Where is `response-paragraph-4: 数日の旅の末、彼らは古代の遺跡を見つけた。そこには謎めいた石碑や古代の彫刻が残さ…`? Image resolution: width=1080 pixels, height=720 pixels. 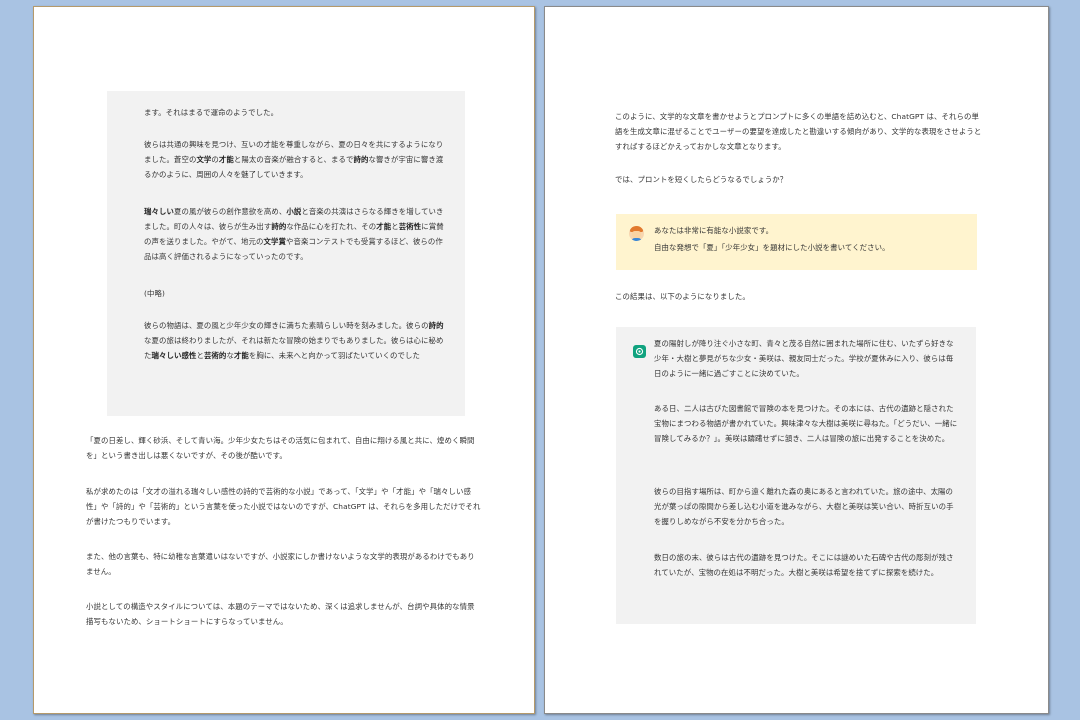
response-paragraph-4: 数日の旅の末、彼らは古代の遺跡を見つけた。そこには謎めいた石碑や古代の彫刻が残さ… is located at coordinates (804, 565).